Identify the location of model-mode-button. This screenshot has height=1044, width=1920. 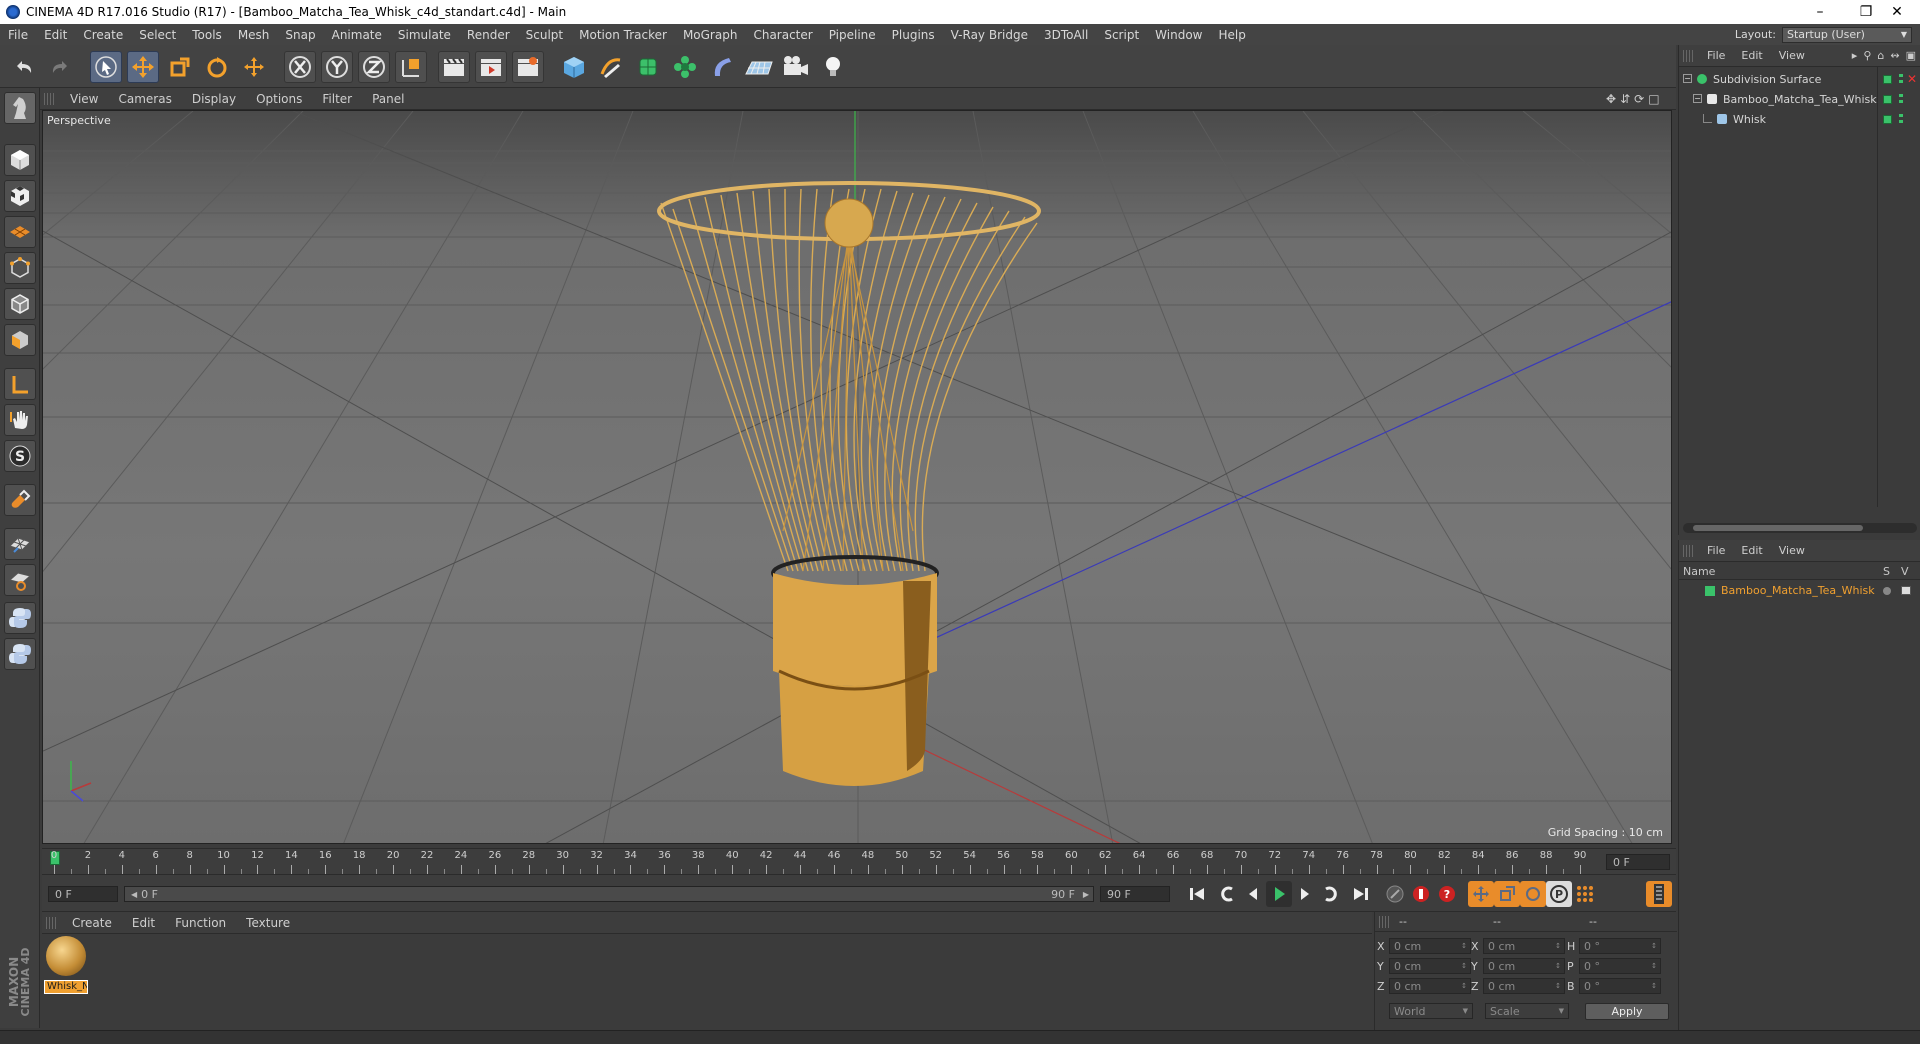
(20, 160).